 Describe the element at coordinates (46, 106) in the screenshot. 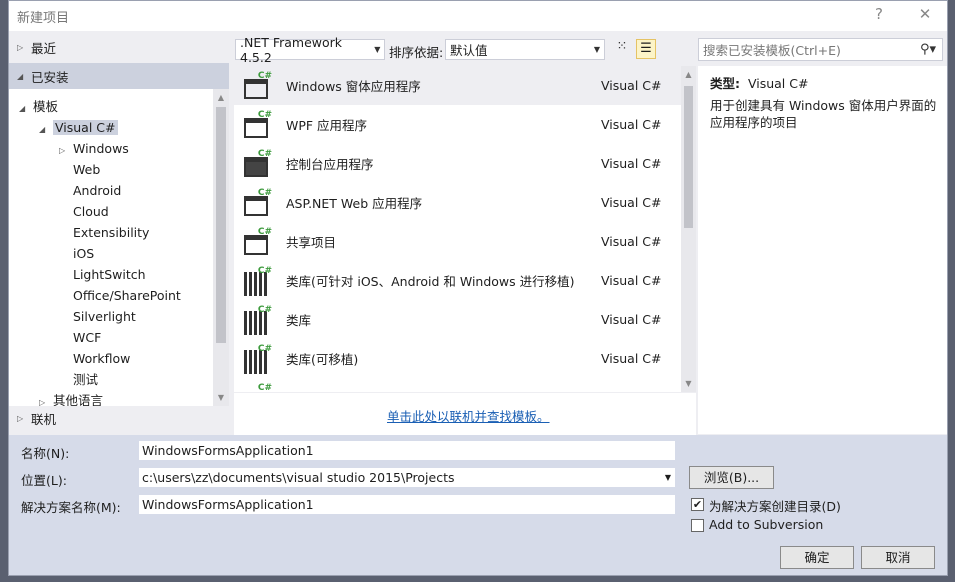

I see `tree-label: 模板` at that location.